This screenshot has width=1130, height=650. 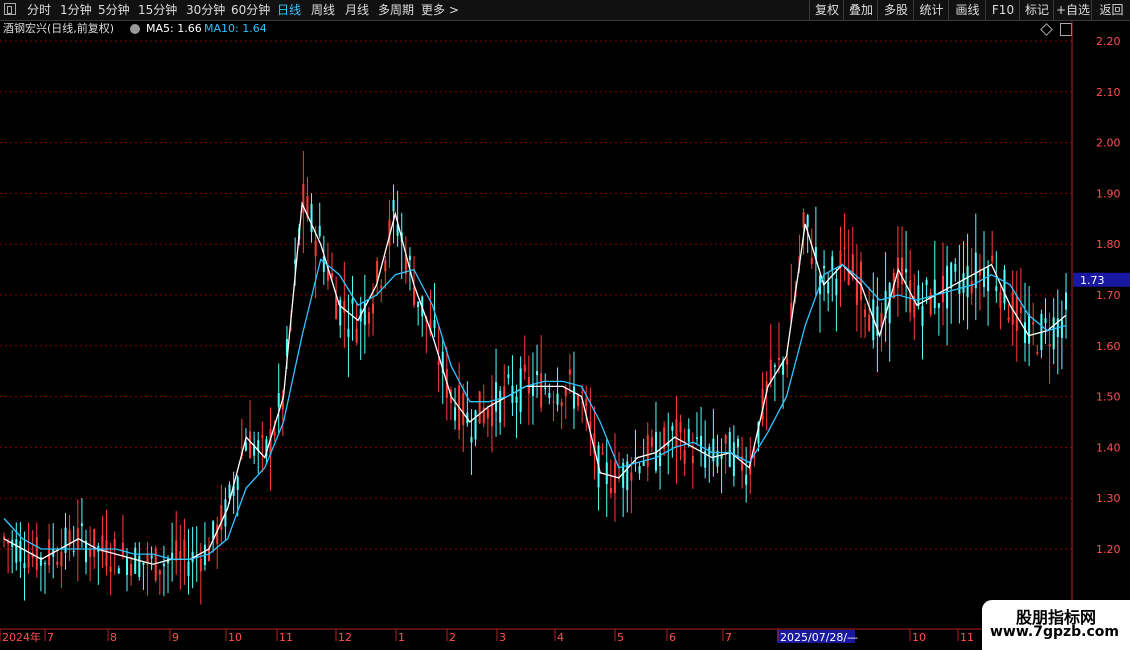 What do you see at coordinates (250, 10) in the screenshot?
I see `period-tab-5: 60分钟` at bounding box center [250, 10].